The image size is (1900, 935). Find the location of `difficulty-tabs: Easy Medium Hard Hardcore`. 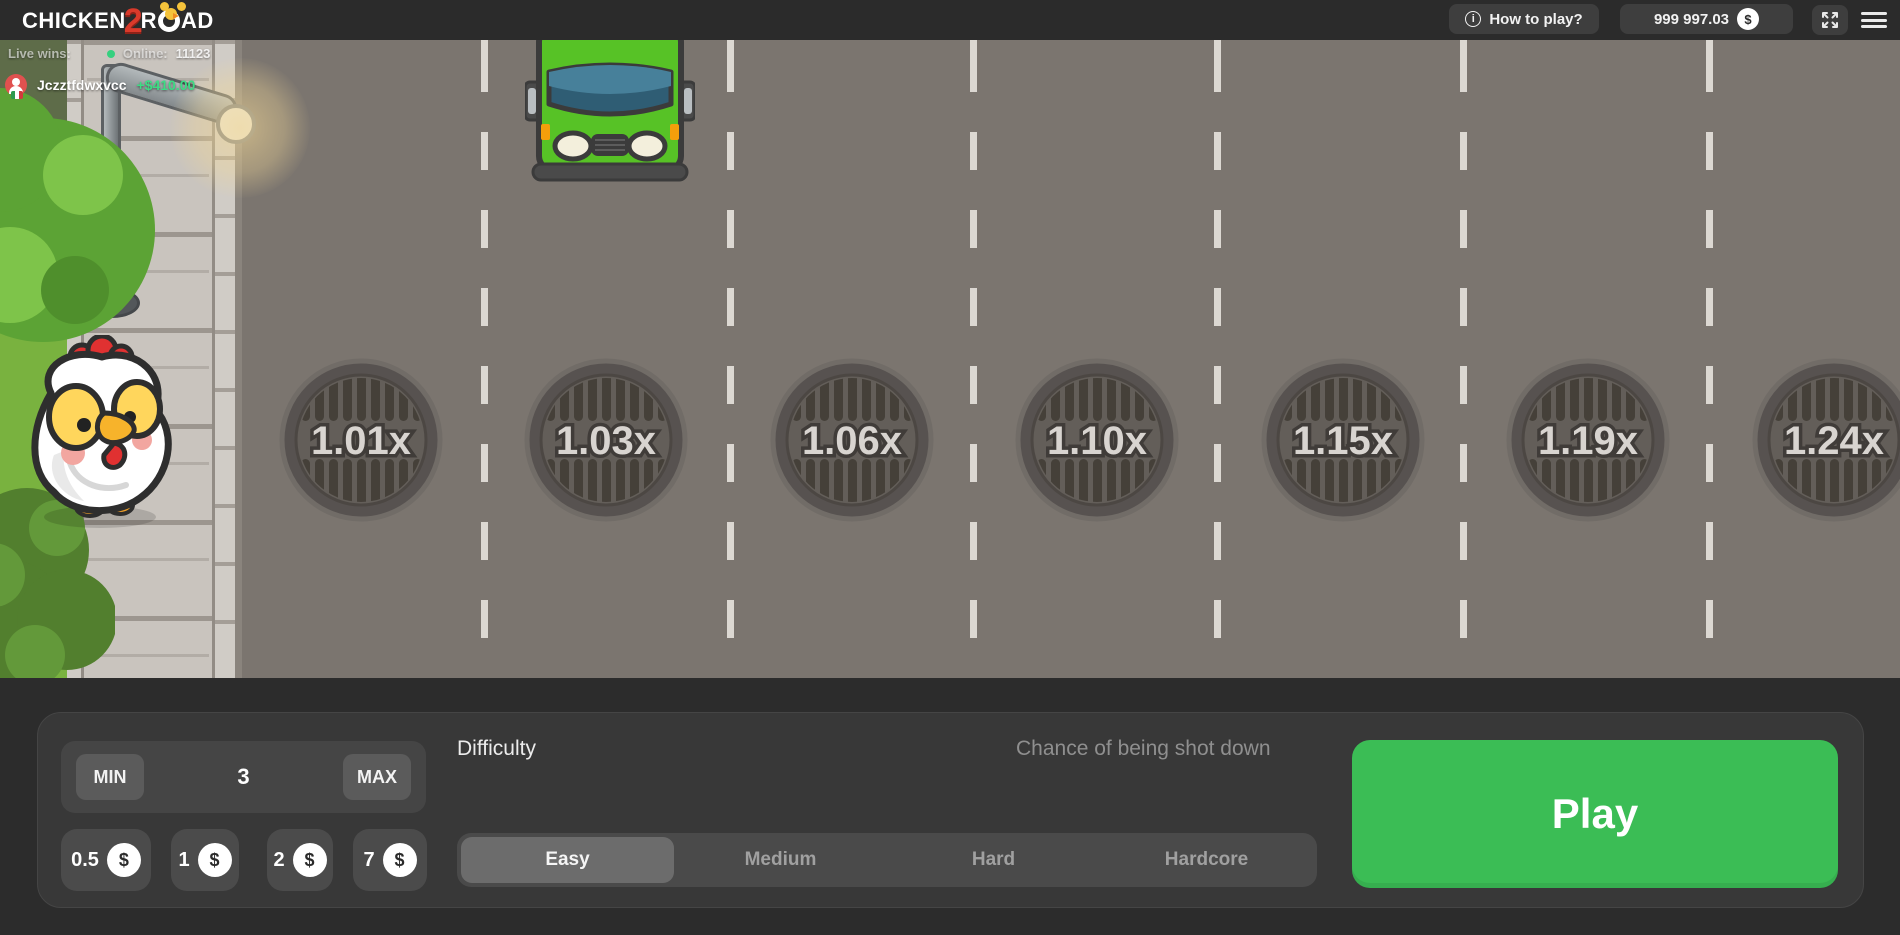

difficulty-tabs: Easy Medium Hard Hardcore is located at coordinates (887, 860).